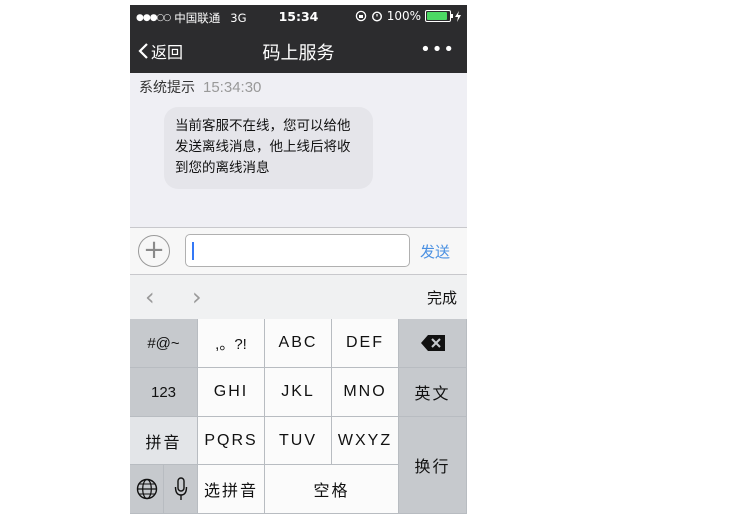 The height and width of the screenshot is (520, 750). What do you see at coordinates (232, 87) in the screenshot?
I see `system-time: 15:34:30` at bounding box center [232, 87].